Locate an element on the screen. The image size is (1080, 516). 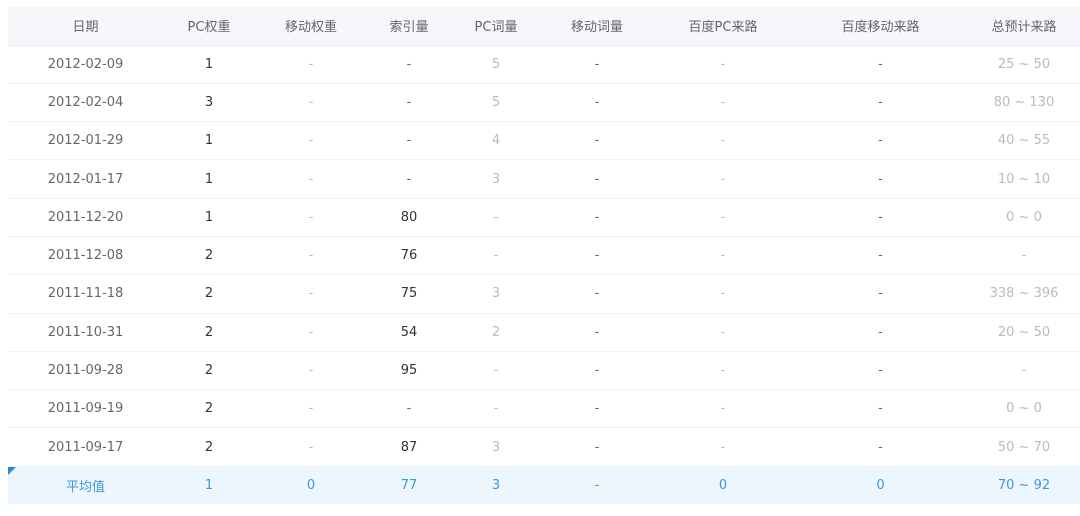
cell-index-count: 95 is located at coordinates (409, 371).